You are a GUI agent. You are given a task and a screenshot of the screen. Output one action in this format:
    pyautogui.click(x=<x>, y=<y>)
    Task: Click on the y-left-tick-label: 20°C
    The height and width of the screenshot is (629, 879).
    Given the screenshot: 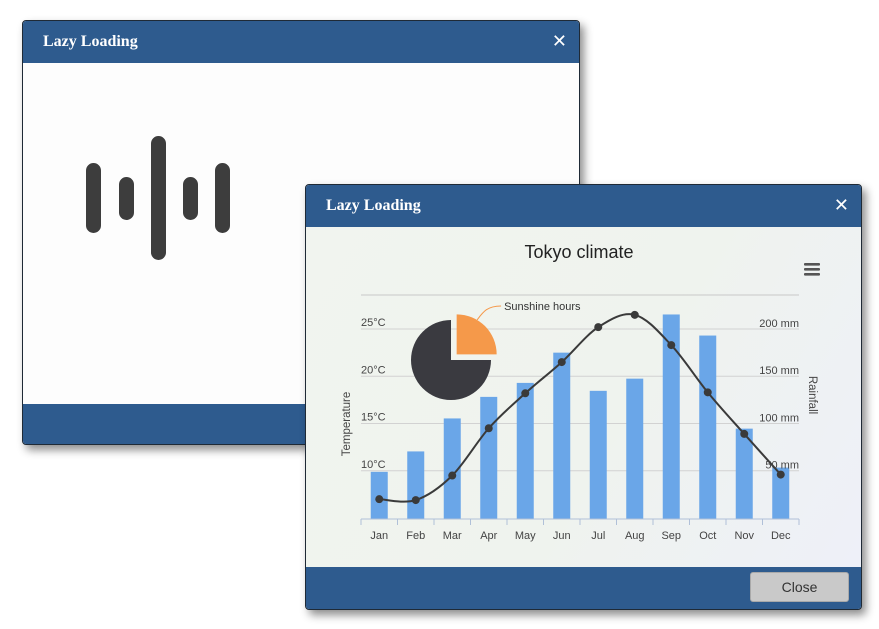 What is the action you would take?
    pyautogui.click(x=373, y=370)
    